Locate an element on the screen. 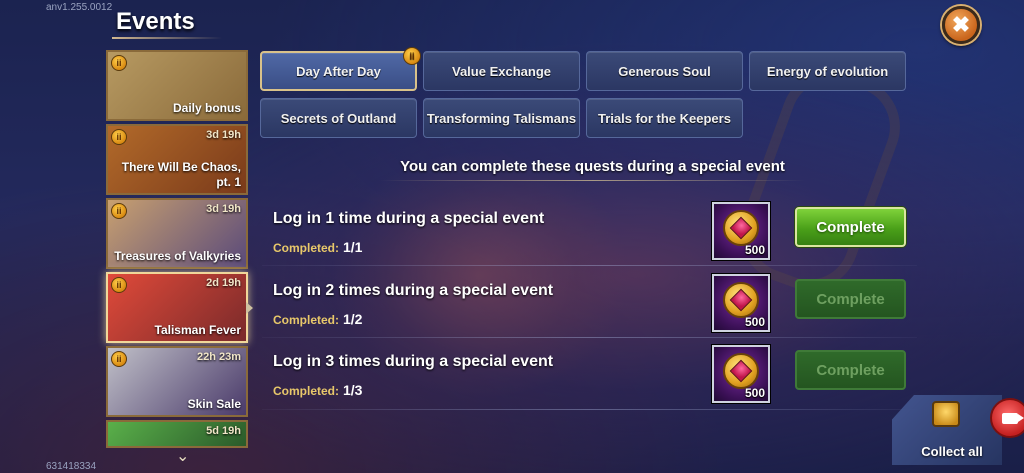 The image size is (1024, 473). title-underline is located at coordinates (167, 38).